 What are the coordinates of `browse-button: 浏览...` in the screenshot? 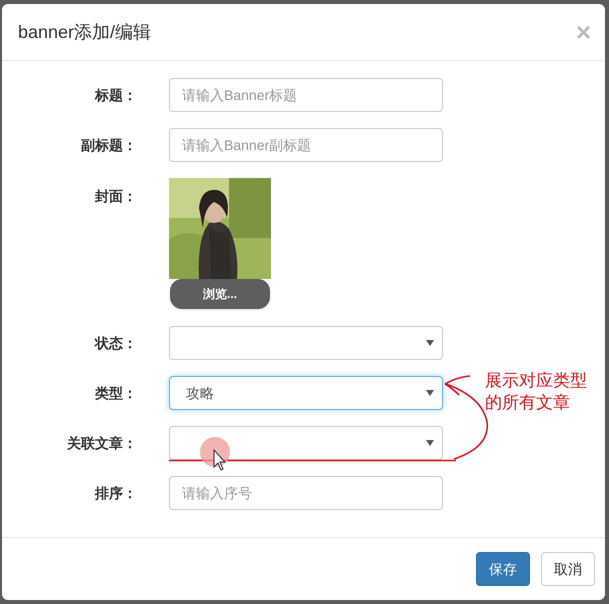 It's located at (220, 294).